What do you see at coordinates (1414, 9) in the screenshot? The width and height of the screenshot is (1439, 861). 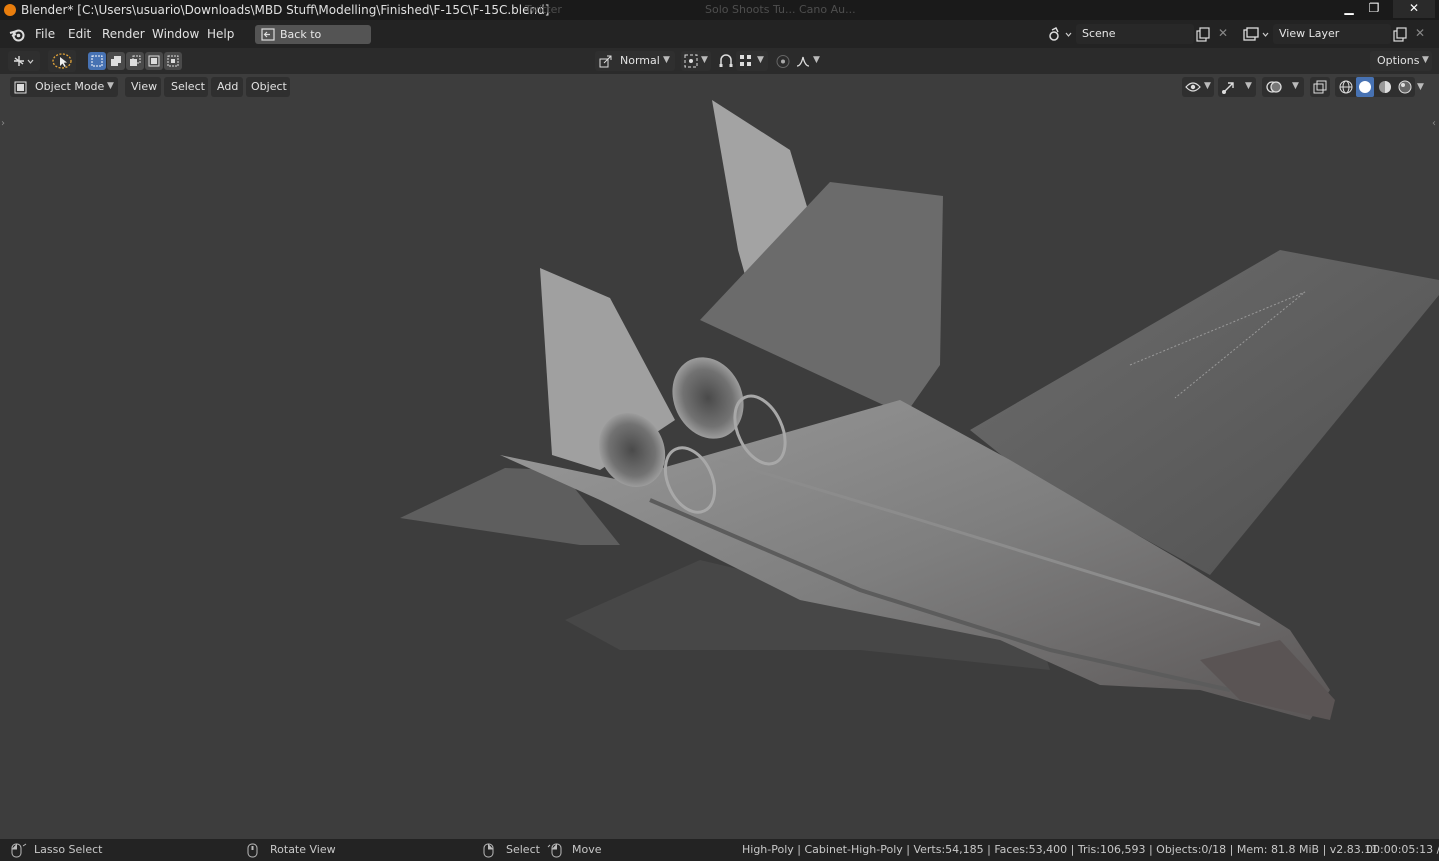 I see `close-button: ✕` at bounding box center [1414, 9].